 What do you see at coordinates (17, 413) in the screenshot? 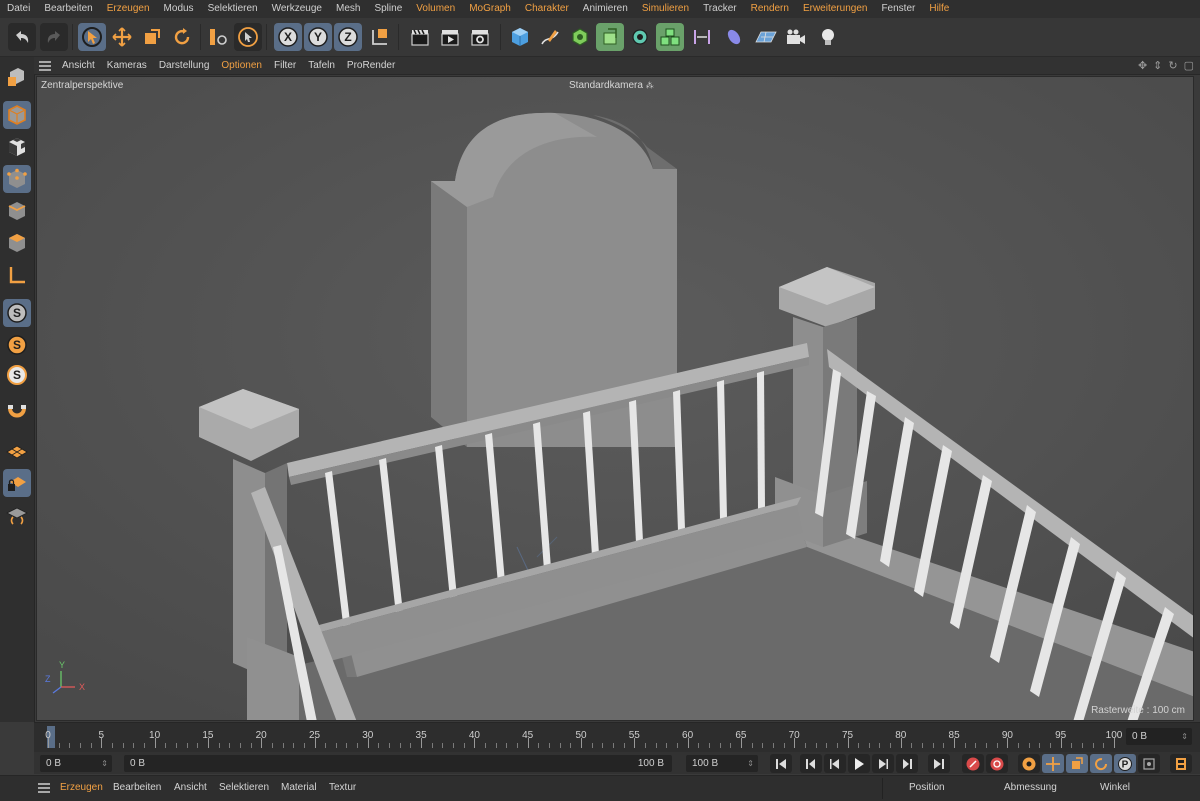
I see `snap-button` at bounding box center [17, 413].